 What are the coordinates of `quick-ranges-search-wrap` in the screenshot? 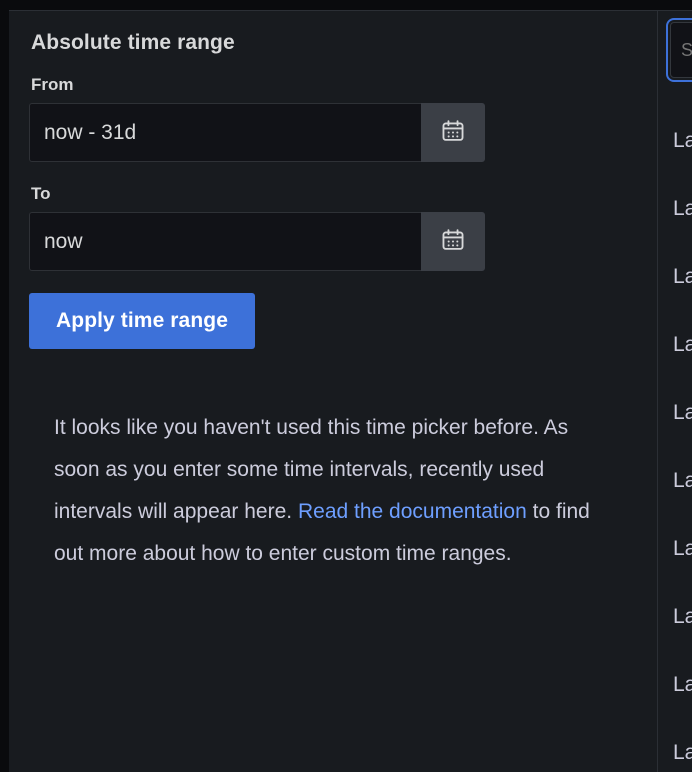 It's located at (679, 50).